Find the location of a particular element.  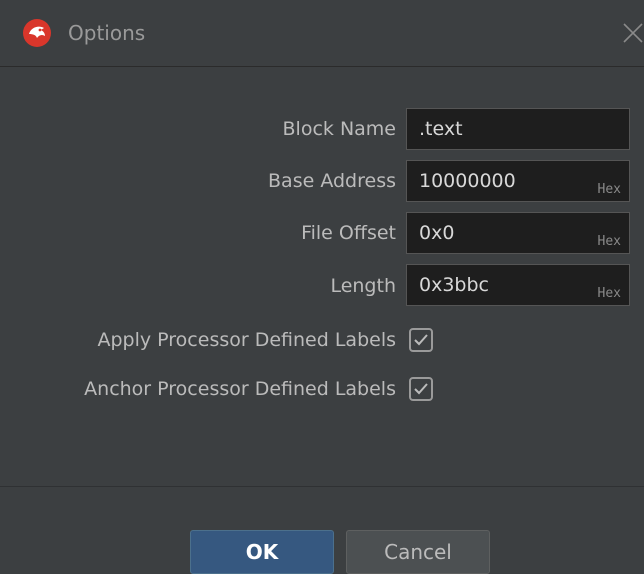

cancel-button: Cancel is located at coordinates (418, 552).